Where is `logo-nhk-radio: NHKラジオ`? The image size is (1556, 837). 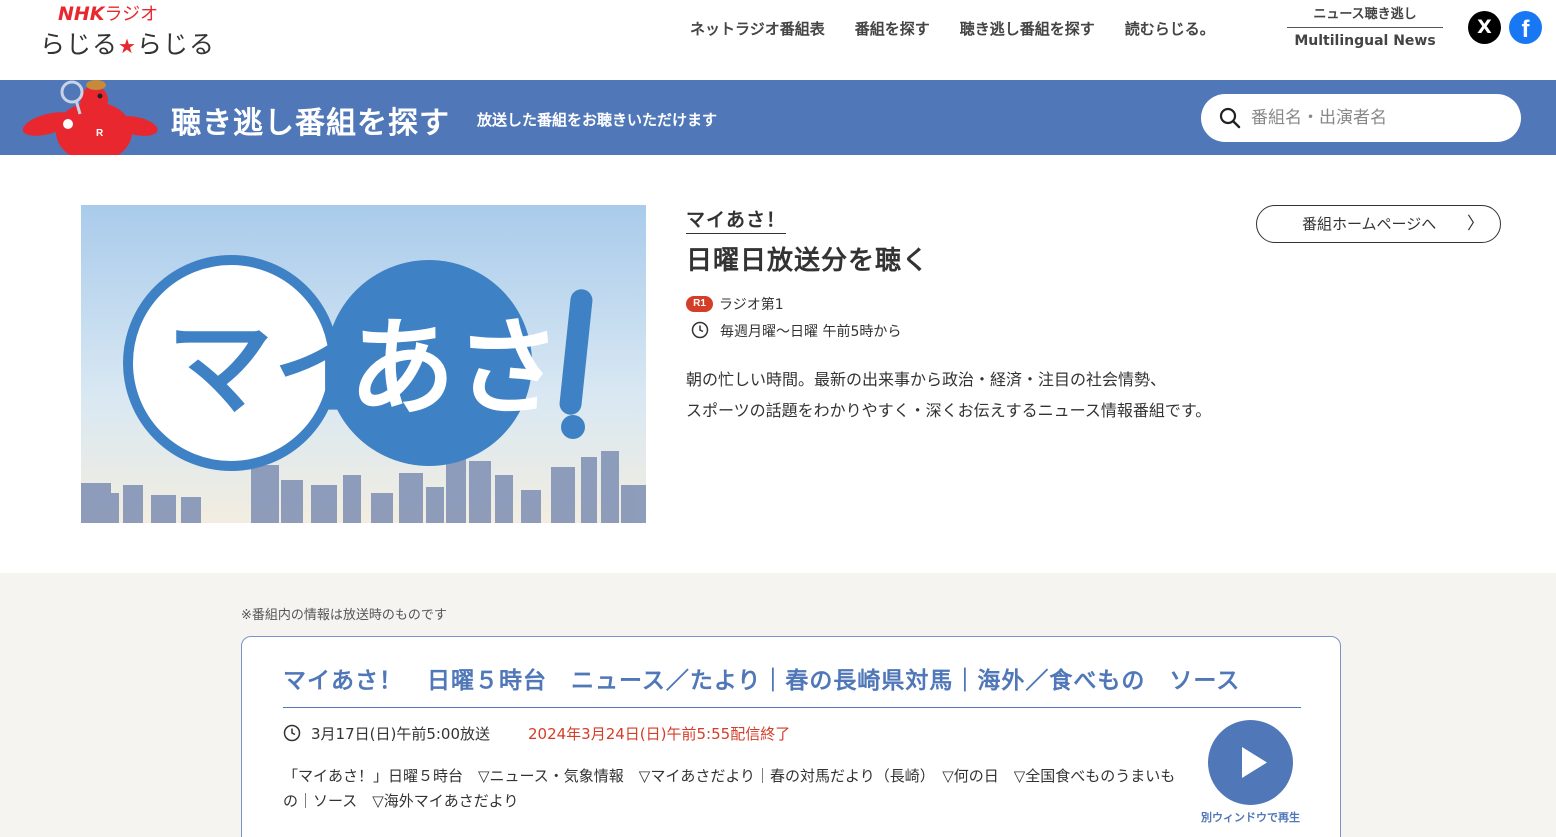 logo-nhk-radio: NHKラジオ is located at coordinates (108, 13).